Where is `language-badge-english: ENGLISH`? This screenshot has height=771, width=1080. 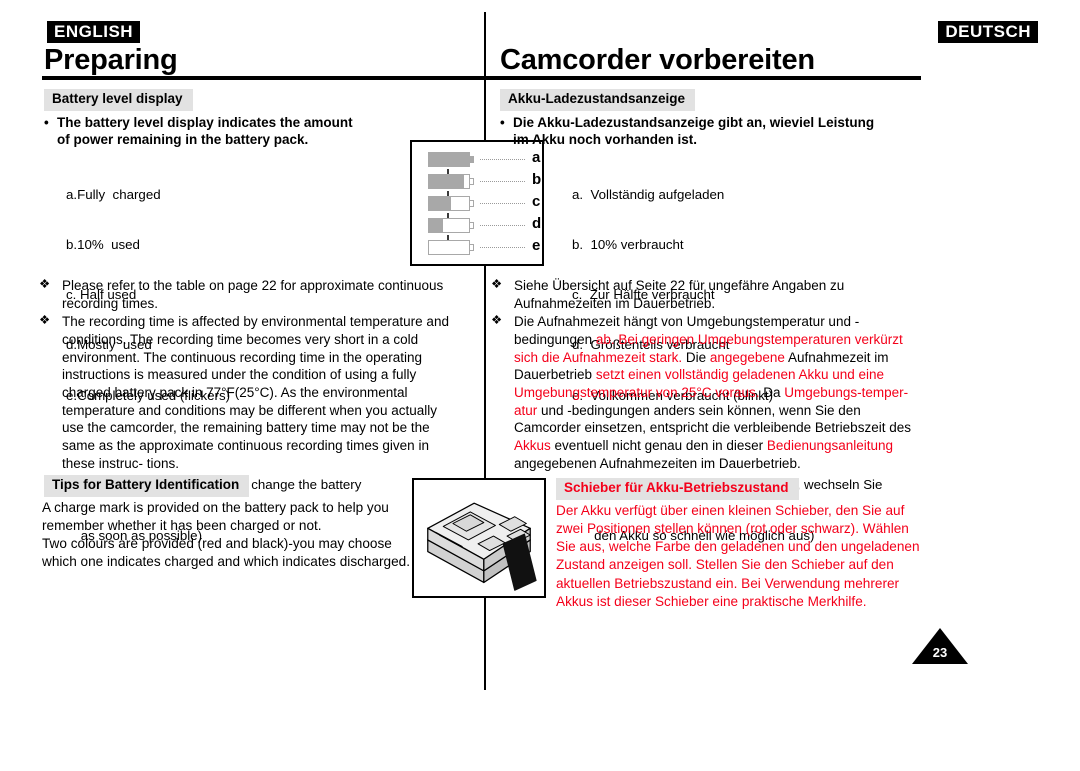 language-badge-english: ENGLISH is located at coordinates (94, 32).